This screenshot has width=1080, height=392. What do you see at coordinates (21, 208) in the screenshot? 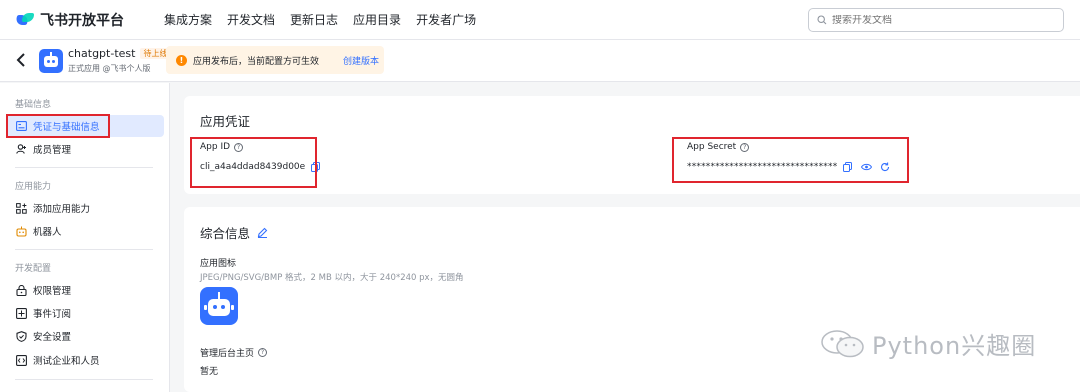
I see `grid-add-icon` at bounding box center [21, 208].